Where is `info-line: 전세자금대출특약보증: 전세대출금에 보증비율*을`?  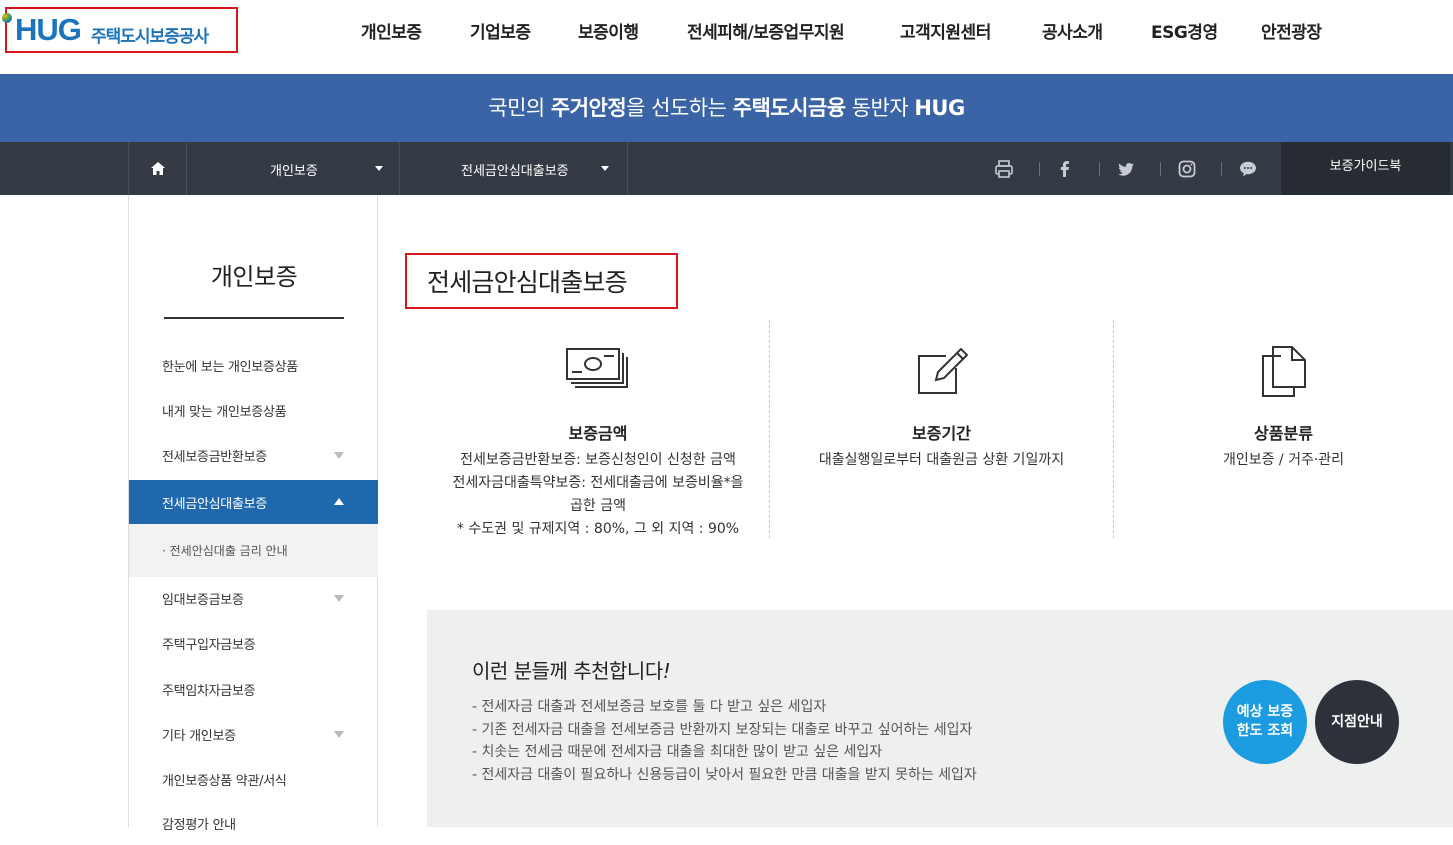 info-line: 전세자금대출특약보증: 전세대출금에 보증비율*을 is located at coordinates (598, 483).